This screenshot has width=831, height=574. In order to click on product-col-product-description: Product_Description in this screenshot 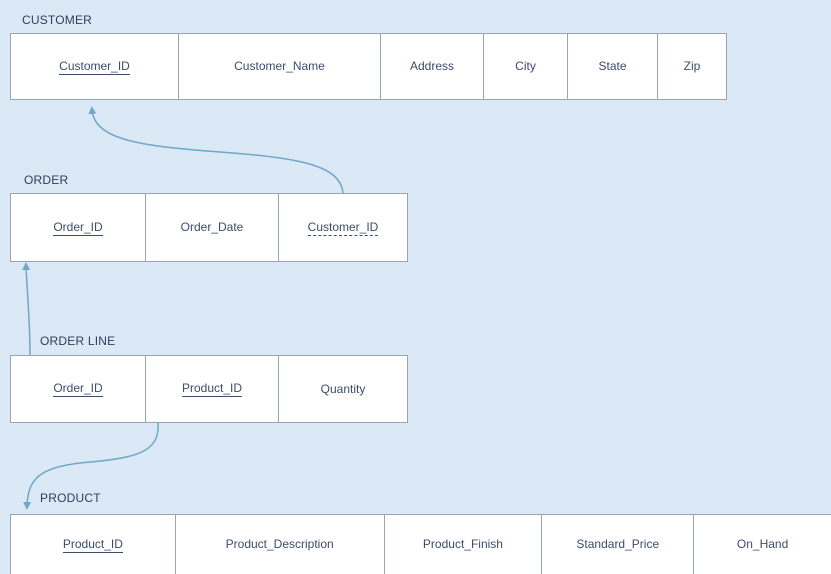, I will do `click(280, 544)`.